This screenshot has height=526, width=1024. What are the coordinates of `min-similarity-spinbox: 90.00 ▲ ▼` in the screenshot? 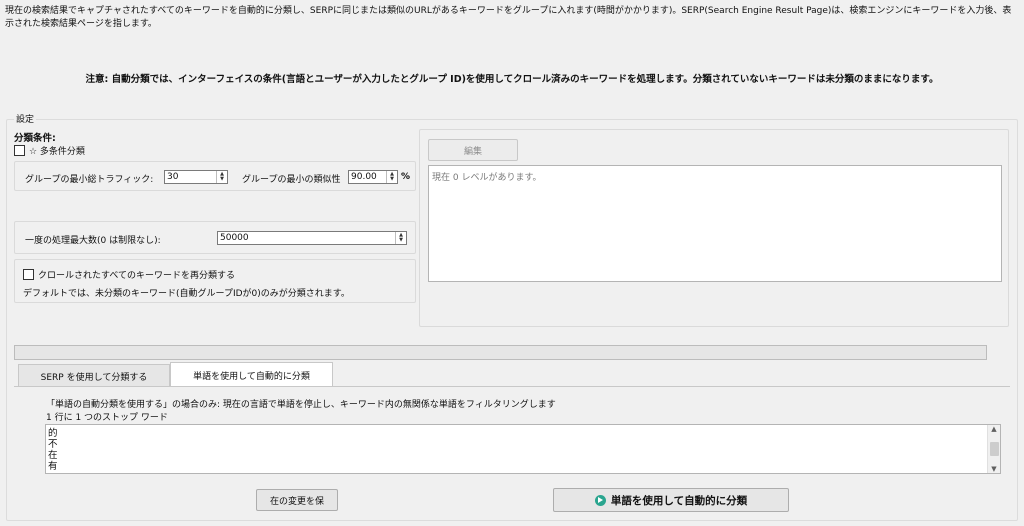 It's located at (373, 177).